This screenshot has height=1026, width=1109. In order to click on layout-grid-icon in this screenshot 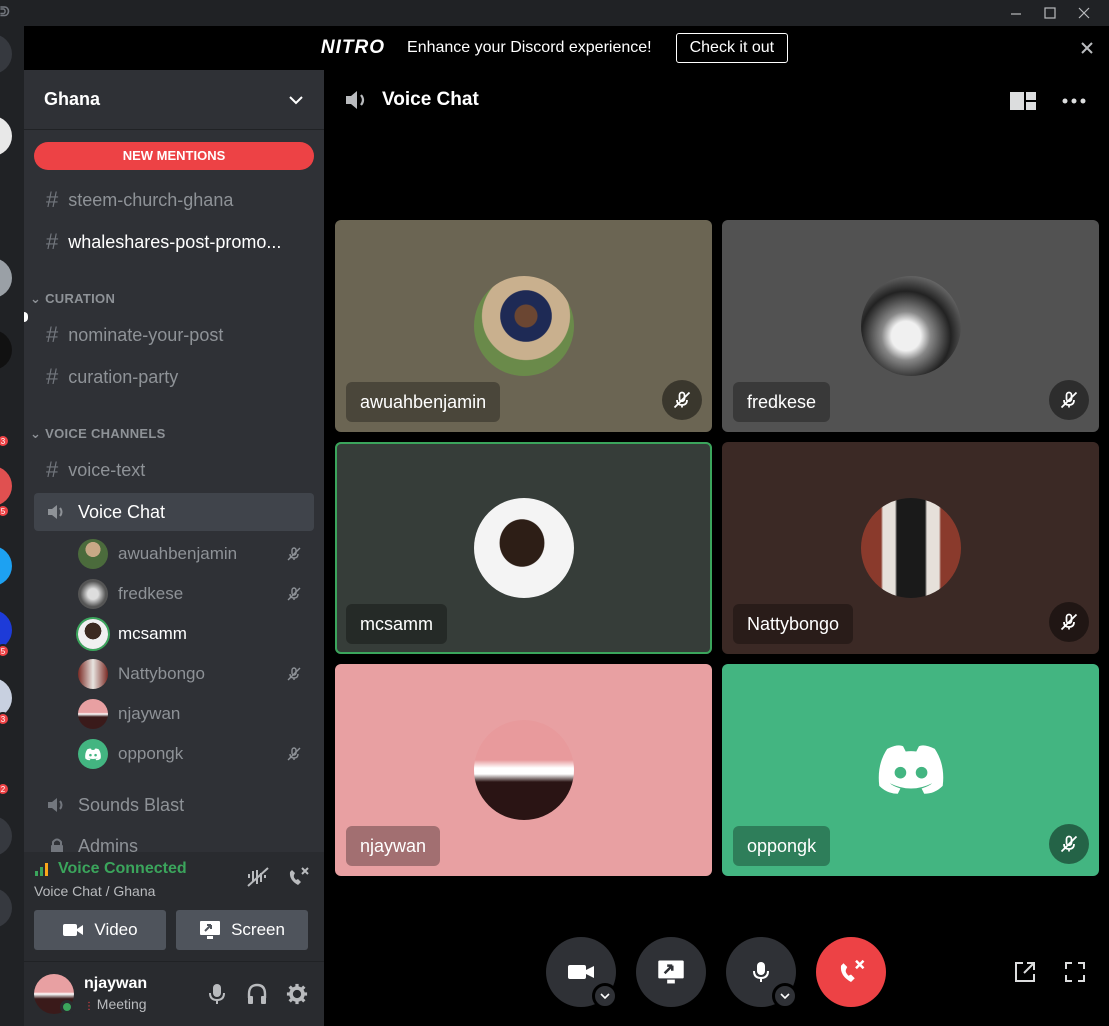, I will do `click(1023, 101)`.